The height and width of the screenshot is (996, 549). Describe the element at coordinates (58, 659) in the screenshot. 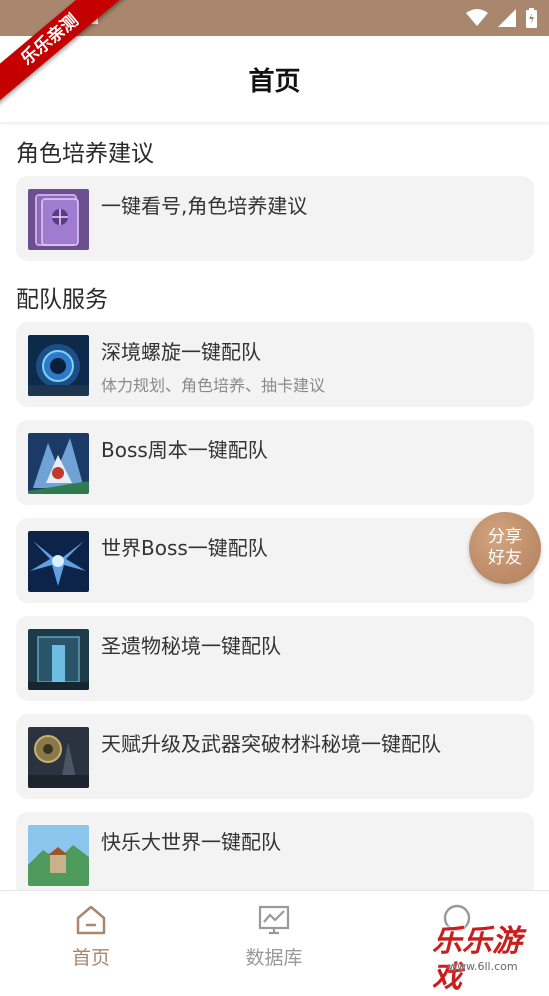

I see `artifact-domain-thumbnail` at that location.